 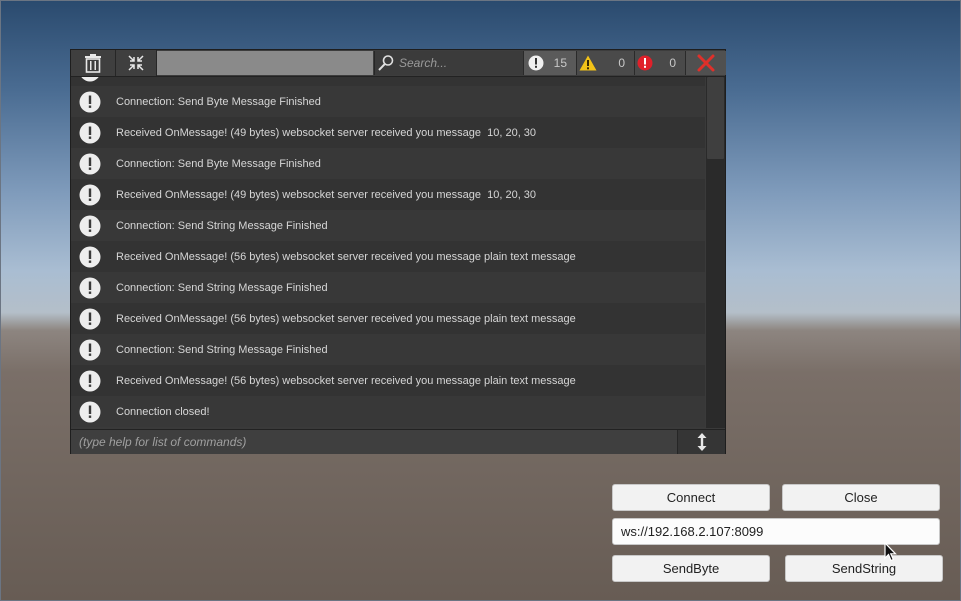 I want to click on clear-log-button, so click(x=93, y=63).